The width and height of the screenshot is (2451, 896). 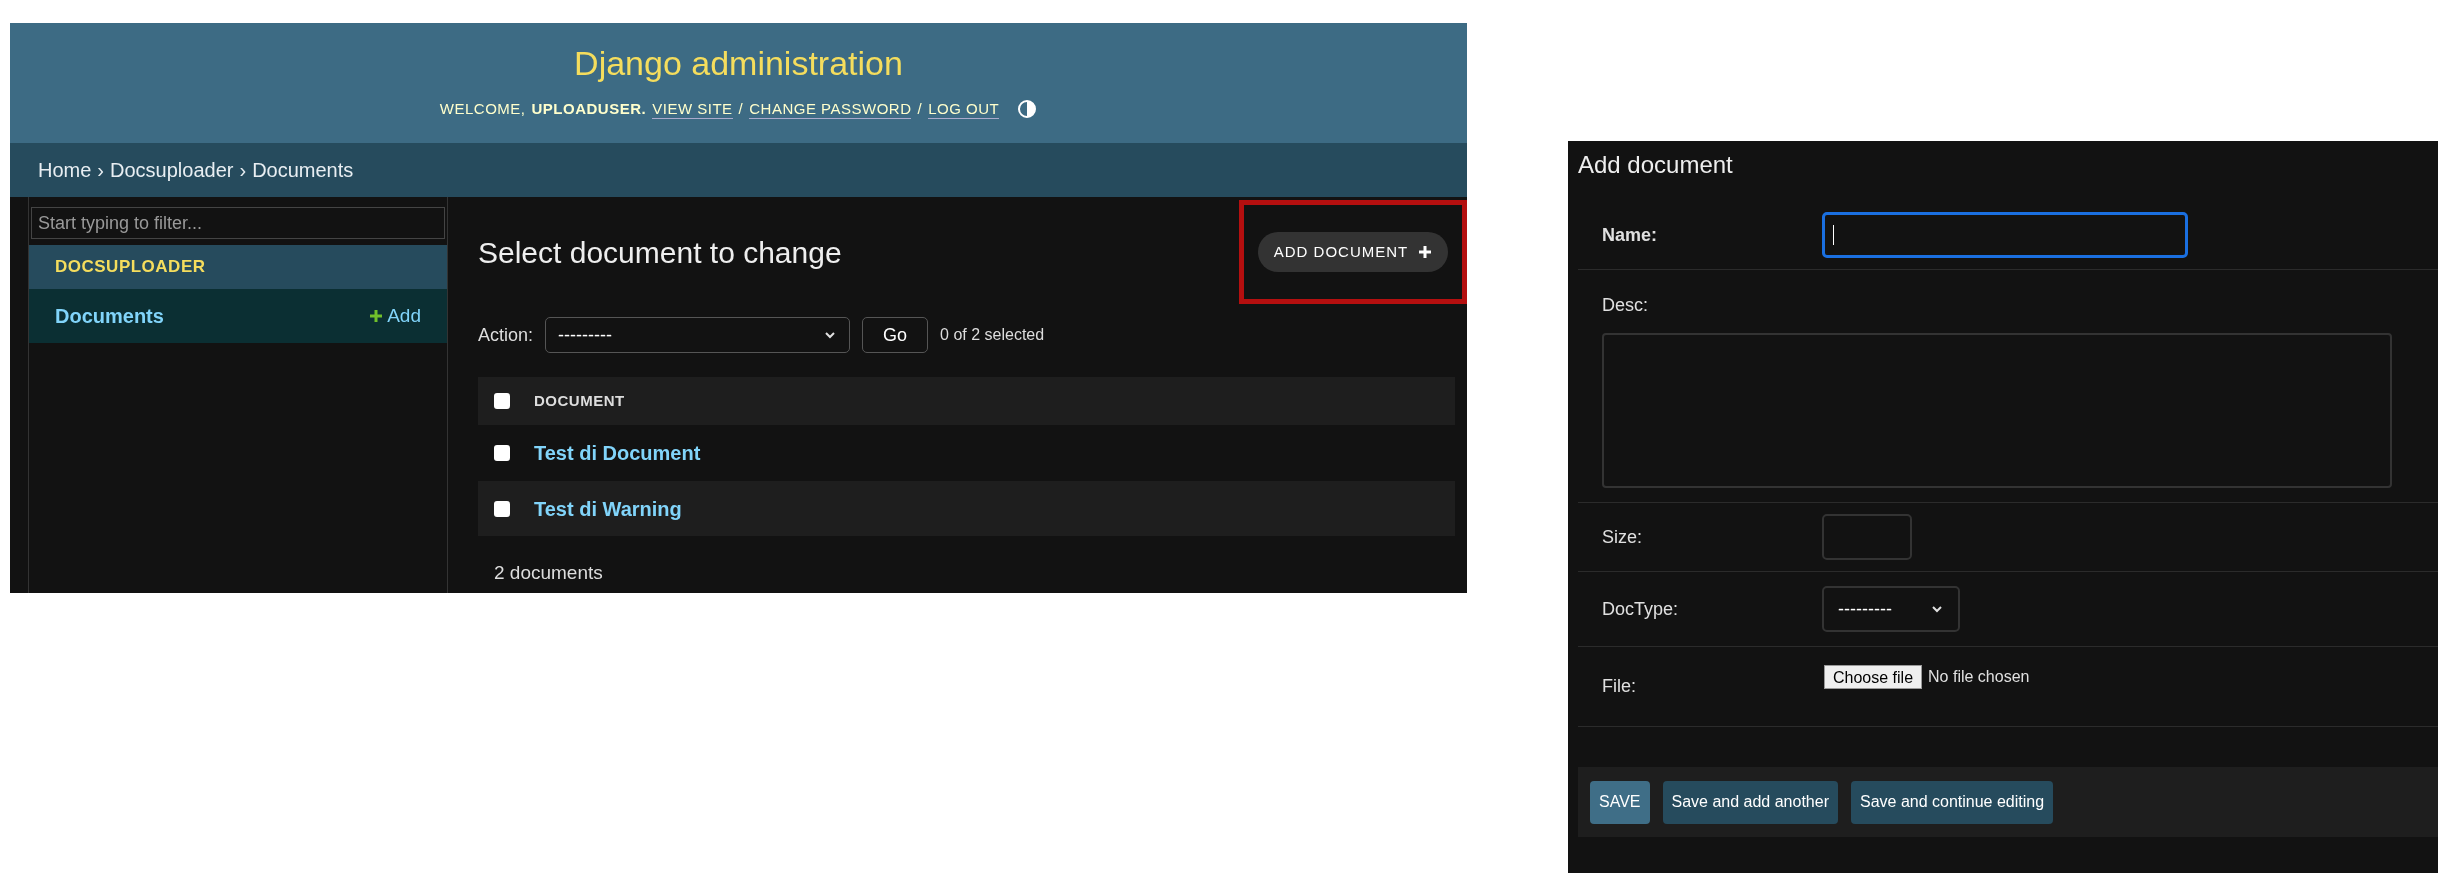 What do you see at coordinates (992, 335) in the screenshot?
I see `selection-counter: 0 of 2 selected` at bounding box center [992, 335].